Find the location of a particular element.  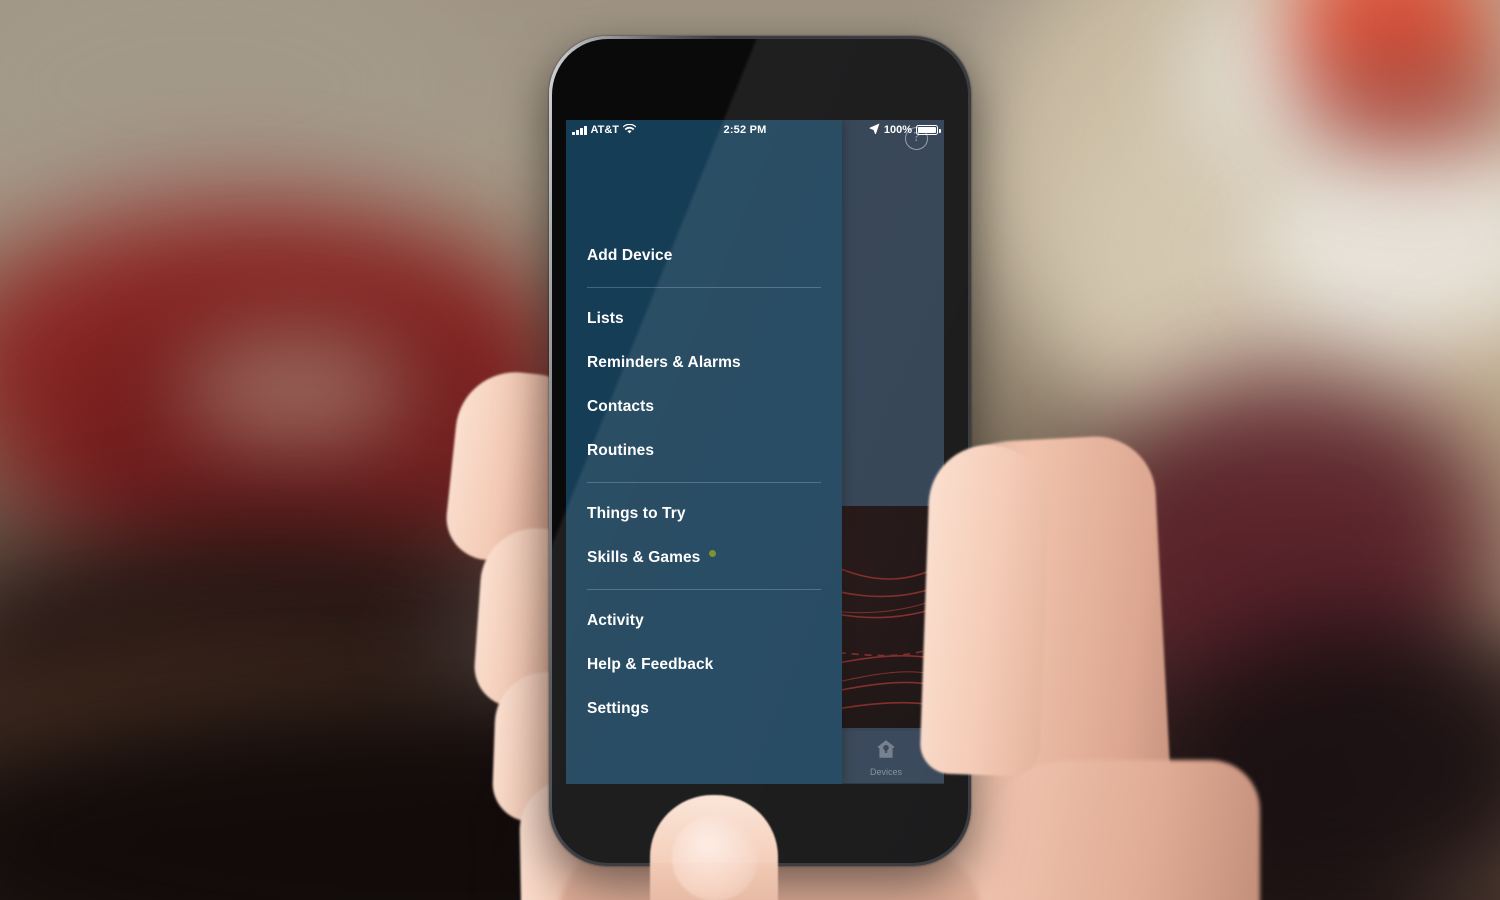

menu-item-label: Things to Try is located at coordinates (636, 513).